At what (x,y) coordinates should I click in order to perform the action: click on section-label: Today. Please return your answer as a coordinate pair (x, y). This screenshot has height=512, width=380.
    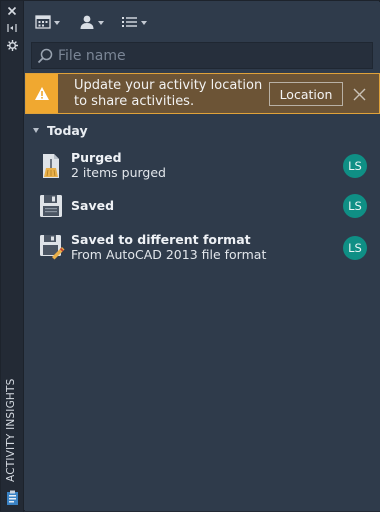
    Looking at the image, I should click on (67, 130).